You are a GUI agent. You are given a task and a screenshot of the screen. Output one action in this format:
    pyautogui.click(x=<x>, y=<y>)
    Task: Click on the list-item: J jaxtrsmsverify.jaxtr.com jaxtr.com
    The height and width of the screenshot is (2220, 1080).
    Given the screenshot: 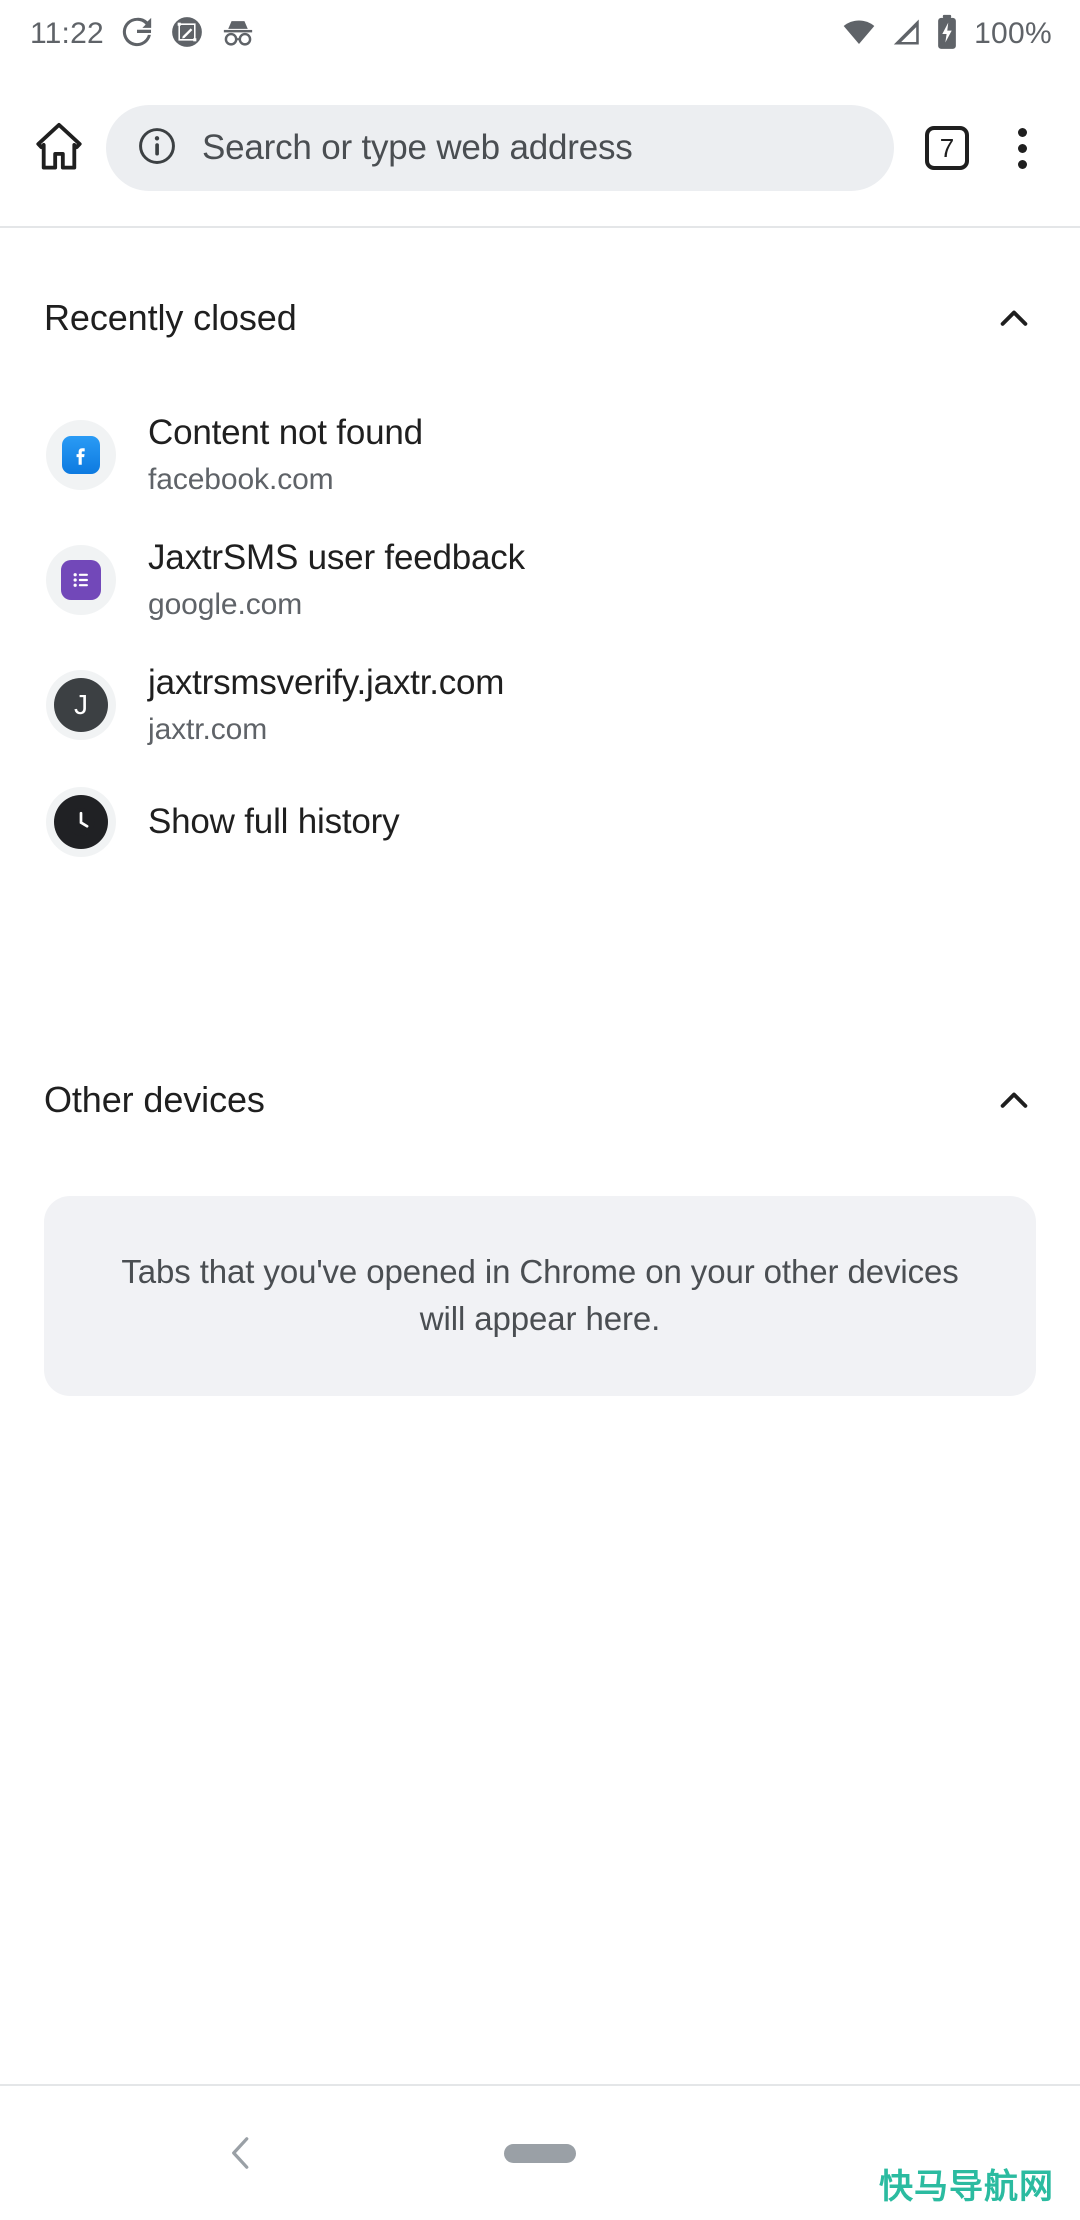 What is the action you would take?
    pyautogui.click(x=540, y=705)
    